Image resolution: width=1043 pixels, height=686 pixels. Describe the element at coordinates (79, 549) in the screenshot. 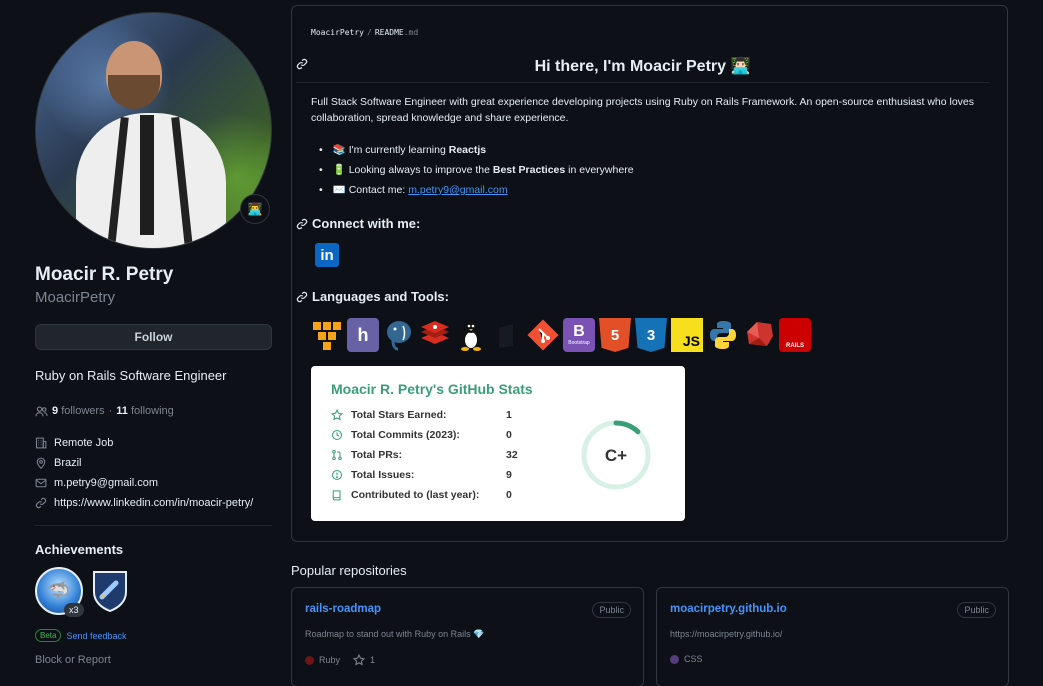

I see `achievements-title: Achievements` at that location.